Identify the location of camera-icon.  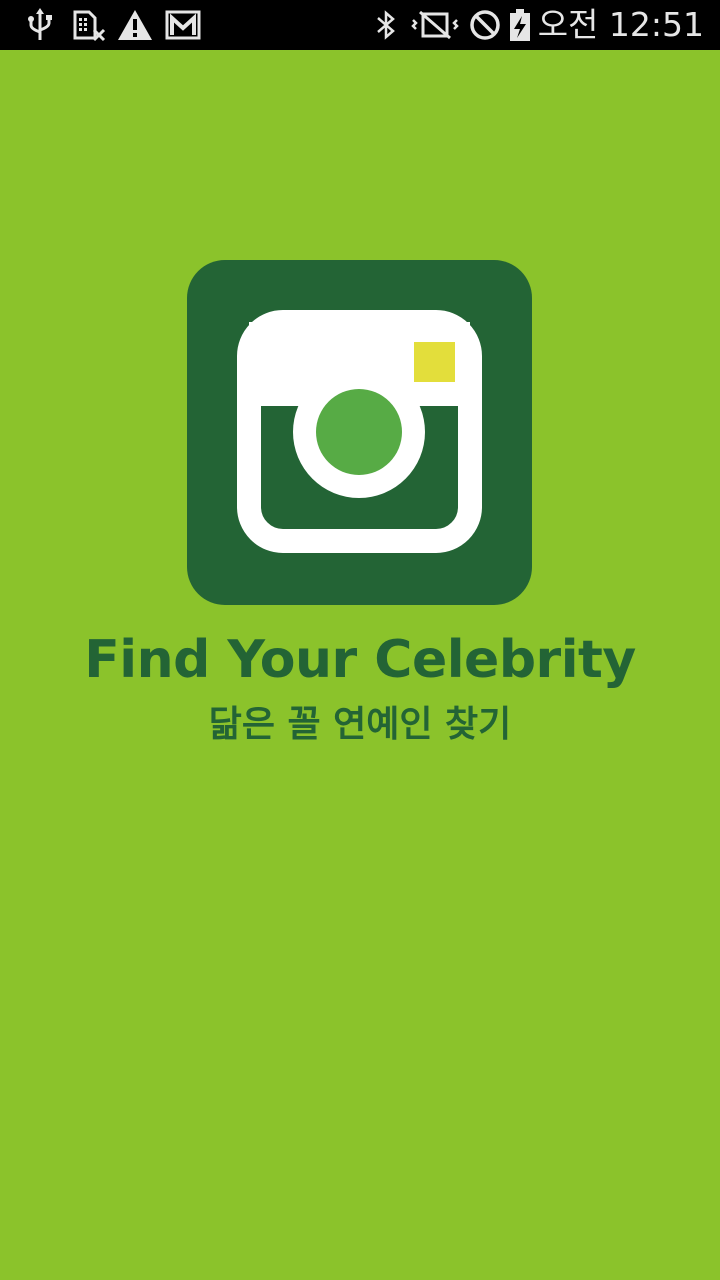
(359, 432).